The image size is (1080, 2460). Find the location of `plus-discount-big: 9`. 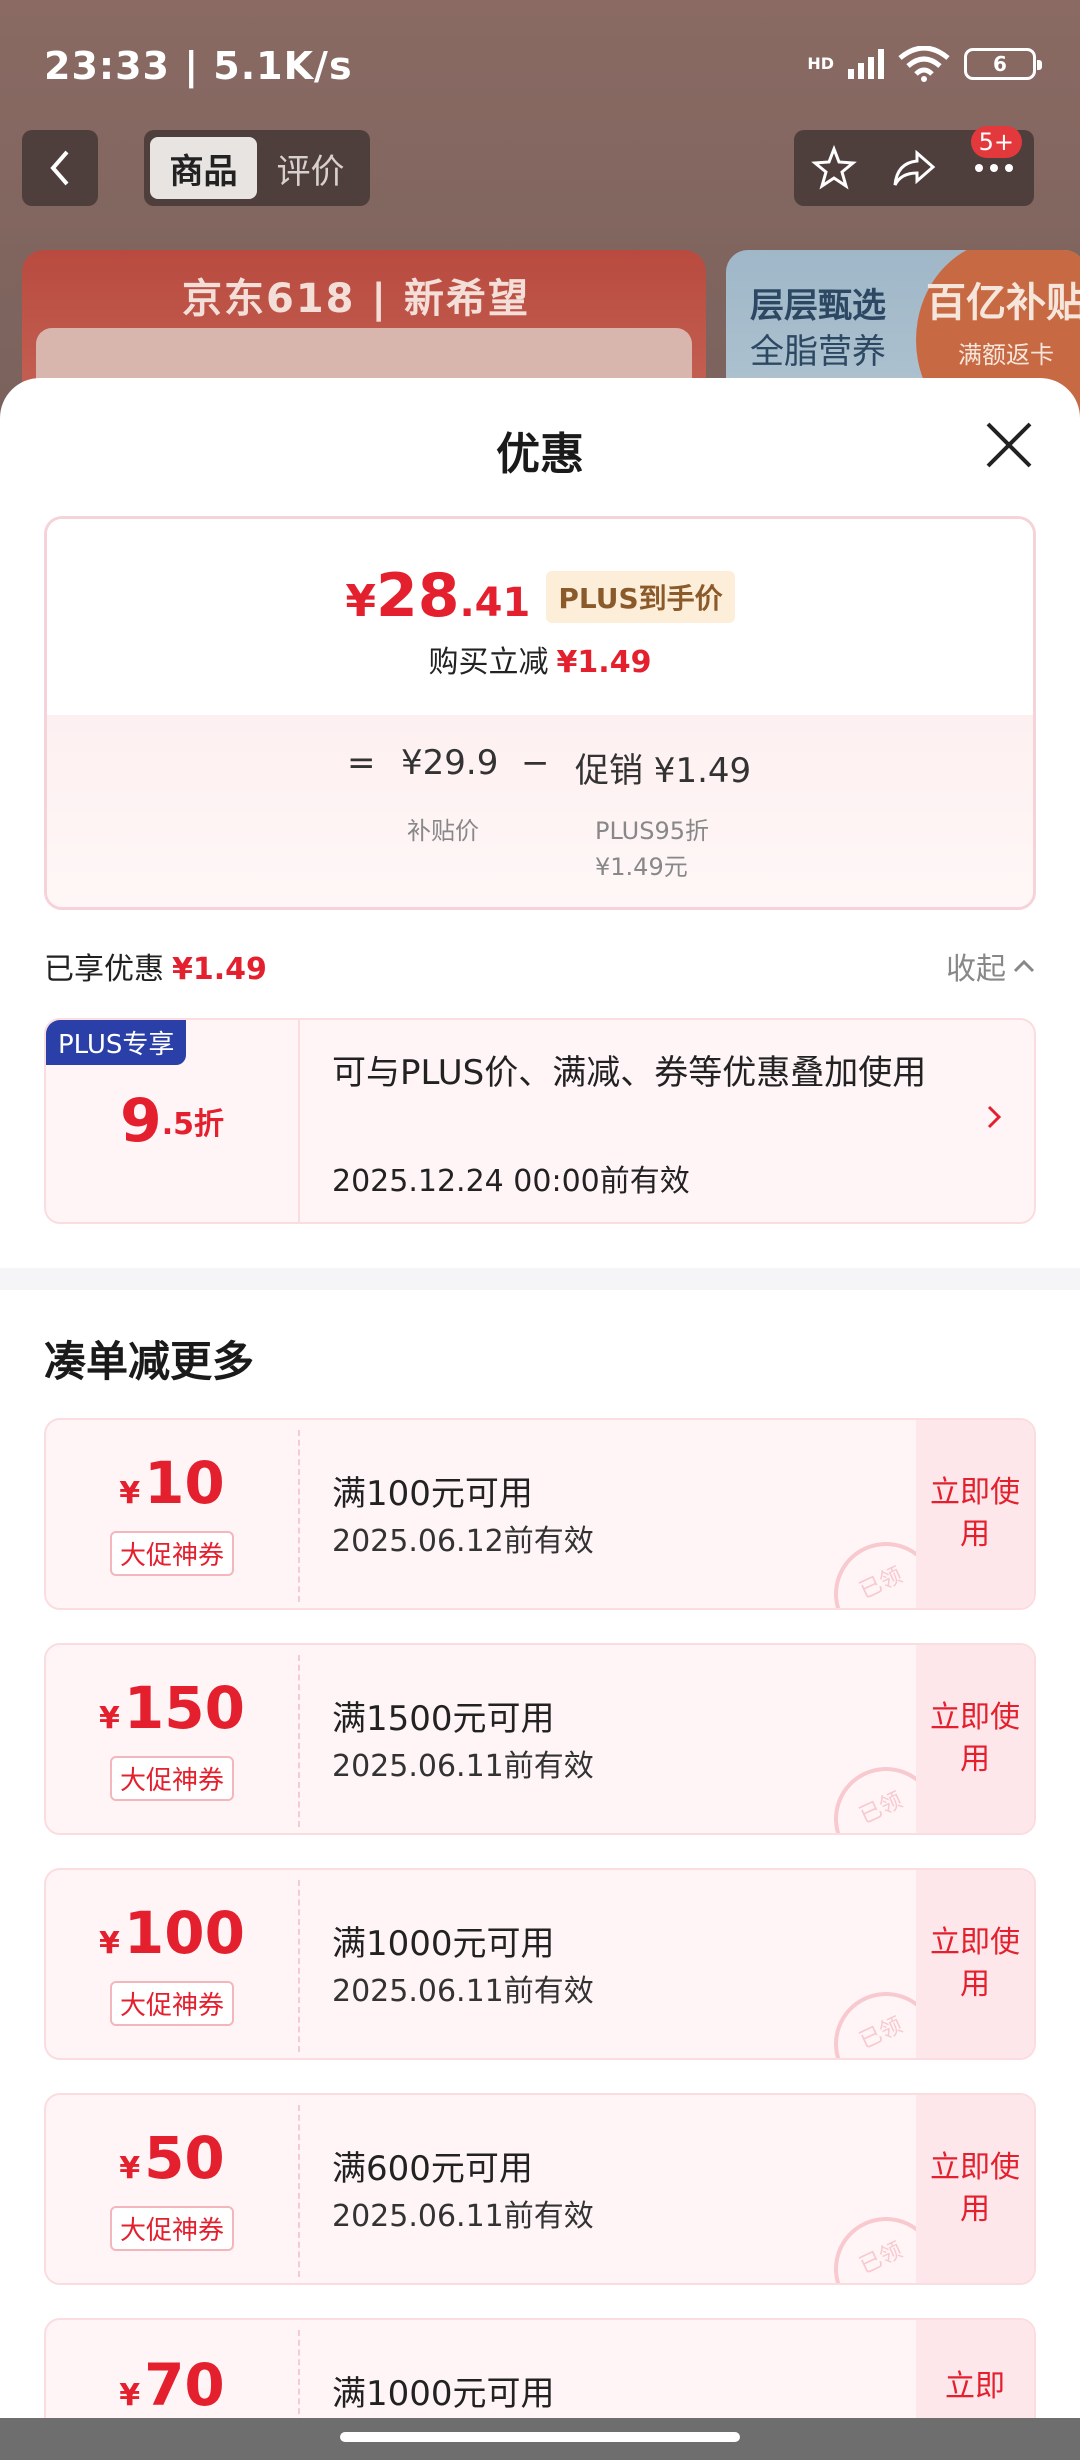

plus-discount-big: 9 is located at coordinates (140, 1121).